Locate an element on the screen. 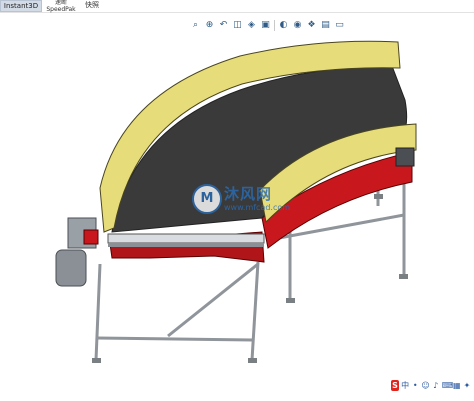 The image size is (474, 401). watermark-url: www.mfcad.com is located at coordinates (257, 207).